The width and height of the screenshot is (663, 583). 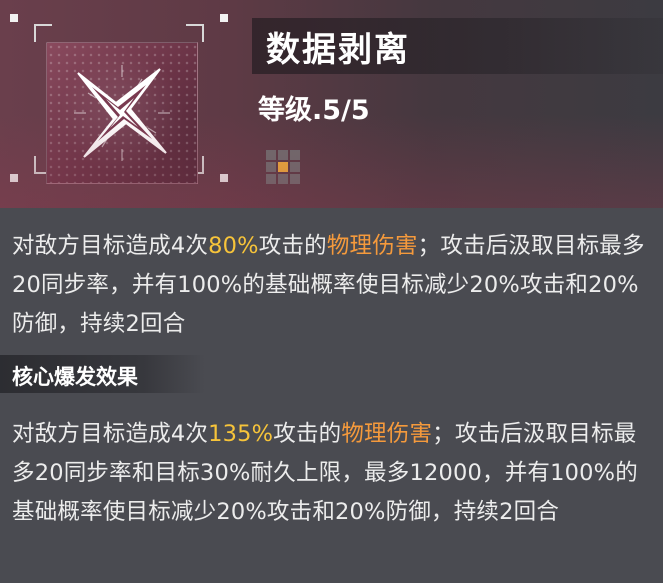 What do you see at coordinates (75, 377) in the screenshot?
I see `core-burst-title: 核心爆发效果` at bounding box center [75, 377].